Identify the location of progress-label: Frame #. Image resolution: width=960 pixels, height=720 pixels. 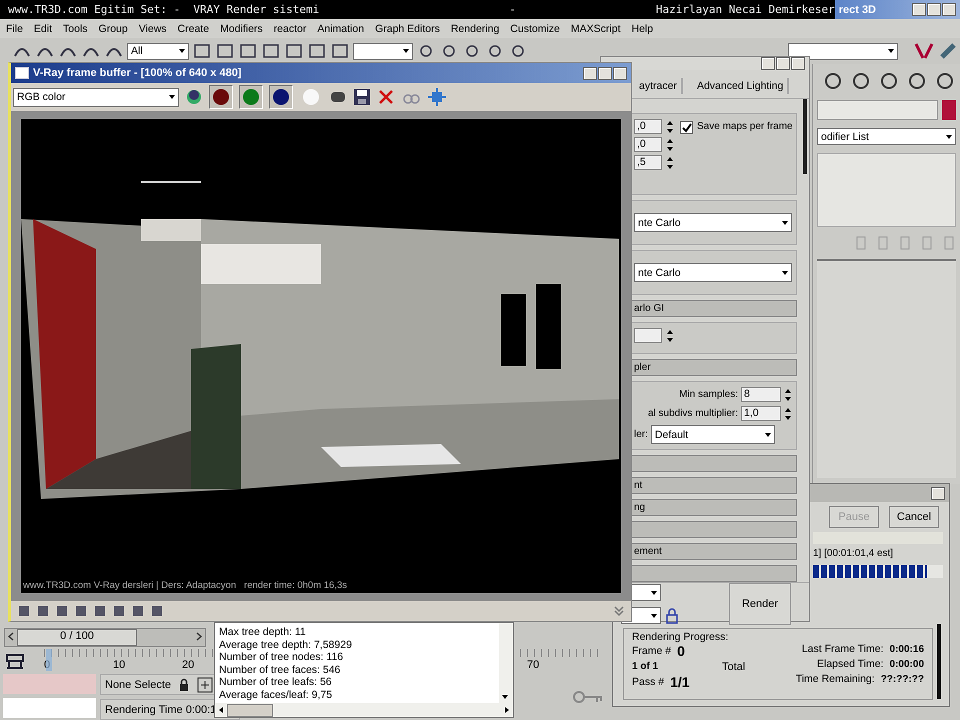
(652, 651).